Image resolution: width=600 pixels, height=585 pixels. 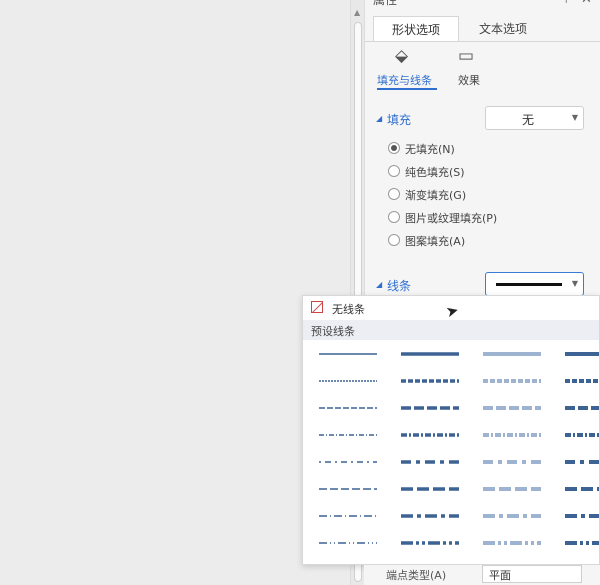 What do you see at coordinates (430, 149) in the screenshot?
I see `radio-label: 无填充(N)` at bounding box center [430, 149].